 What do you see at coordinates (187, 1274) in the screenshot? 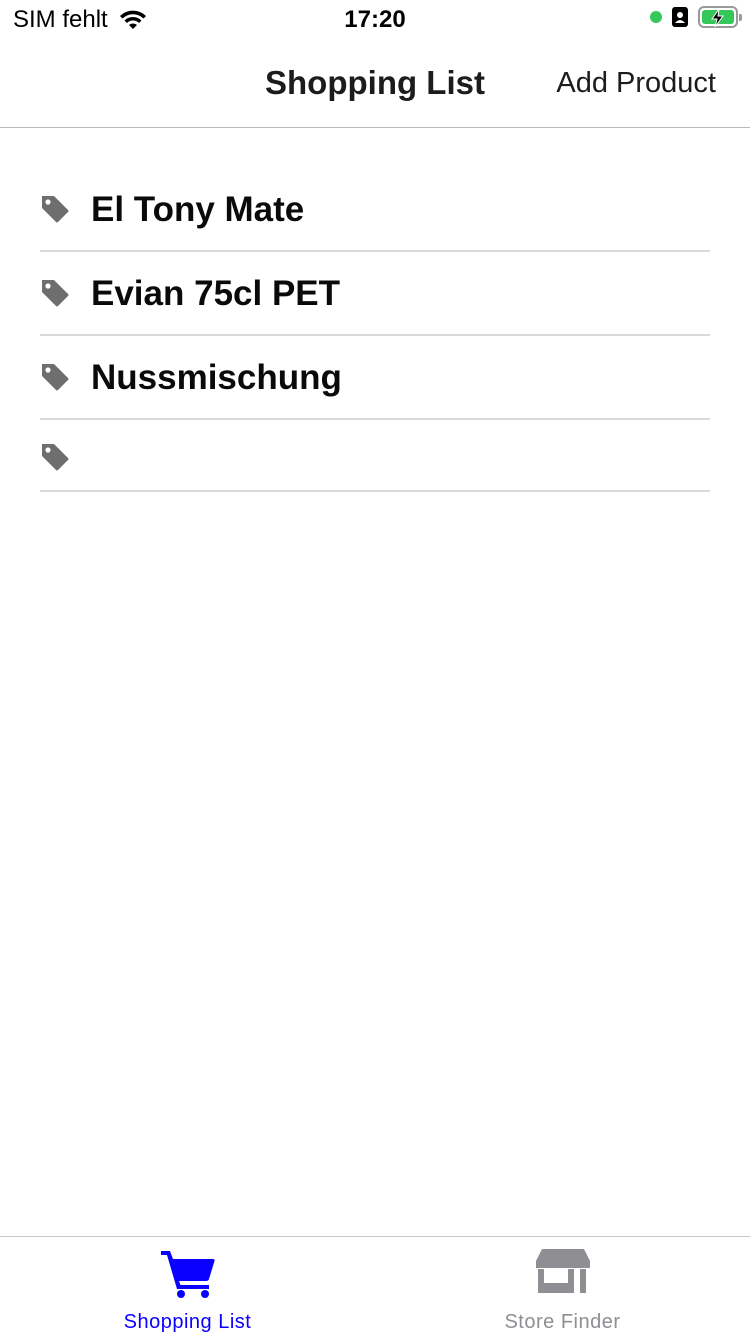
I see `cart-icon` at bounding box center [187, 1274].